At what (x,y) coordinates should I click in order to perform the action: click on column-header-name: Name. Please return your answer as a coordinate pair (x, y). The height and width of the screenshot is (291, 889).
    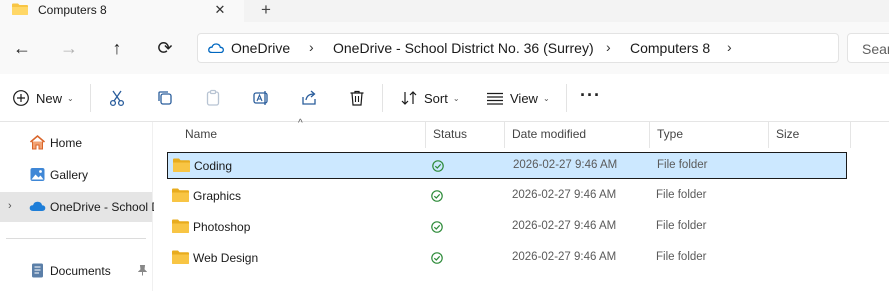
    Looking at the image, I should click on (201, 134).